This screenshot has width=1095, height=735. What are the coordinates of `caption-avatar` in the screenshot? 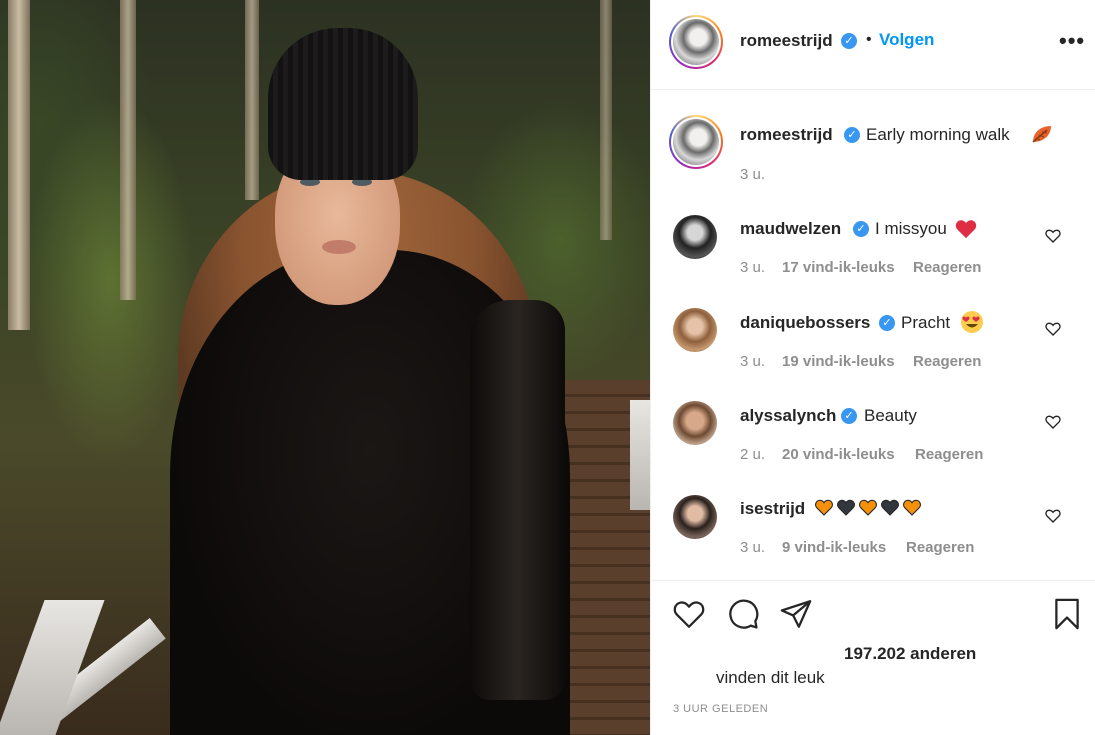 It's located at (696, 142).